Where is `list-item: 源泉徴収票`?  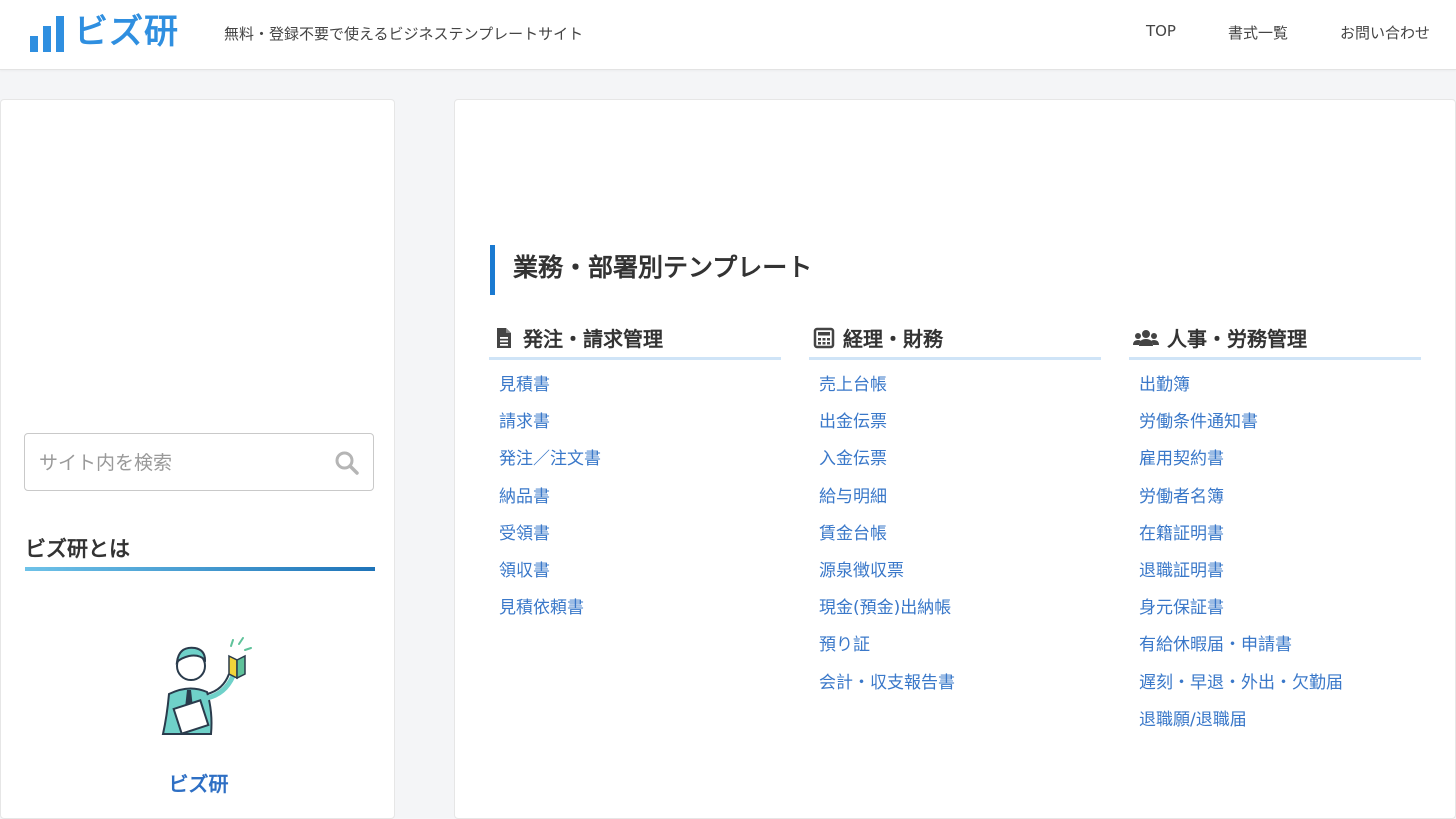
list-item: 源泉徴収票 is located at coordinates (955, 570).